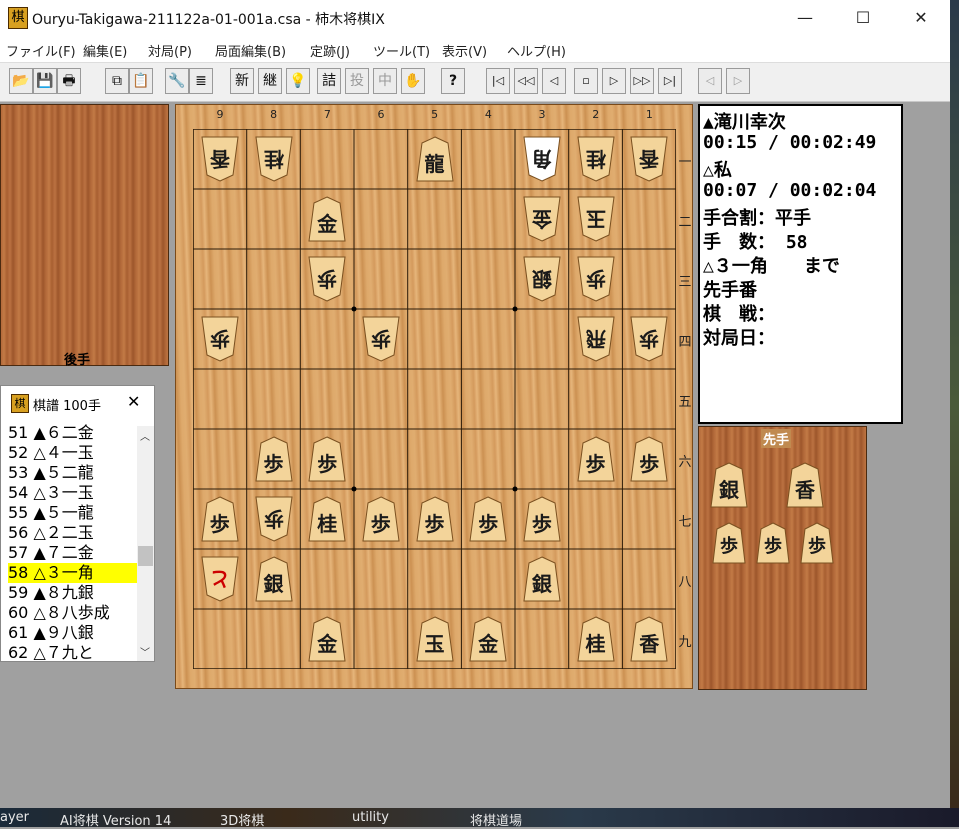  What do you see at coordinates (145, 543) in the screenshot?
I see `kifu-scrollbar: ︿ ﹀` at bounding box center [145, 543].